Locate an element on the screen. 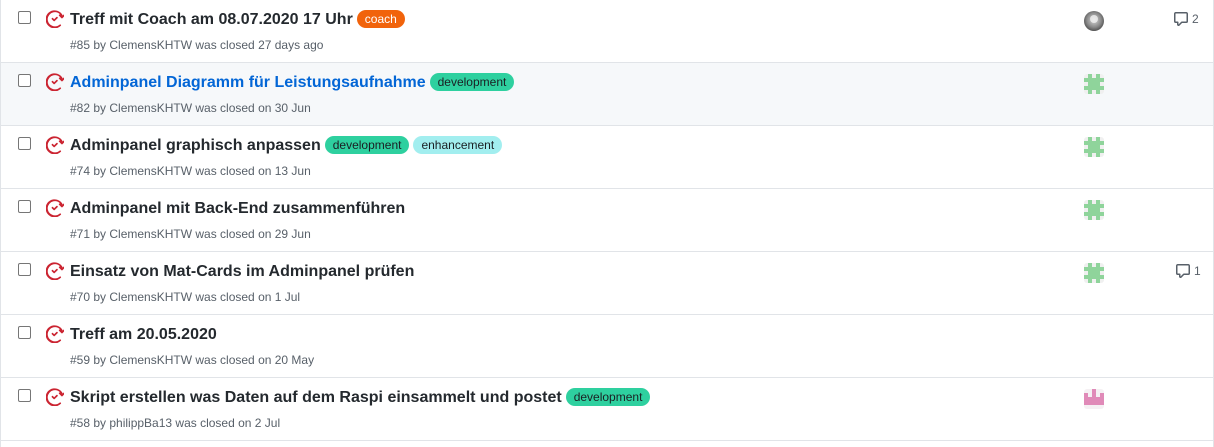 Image resolution: width=1214 pixels, height=447 pixels. issue-title: Treff mit Coach am 08.07.2020 17 Uhr is located at coordinates (211, 20).